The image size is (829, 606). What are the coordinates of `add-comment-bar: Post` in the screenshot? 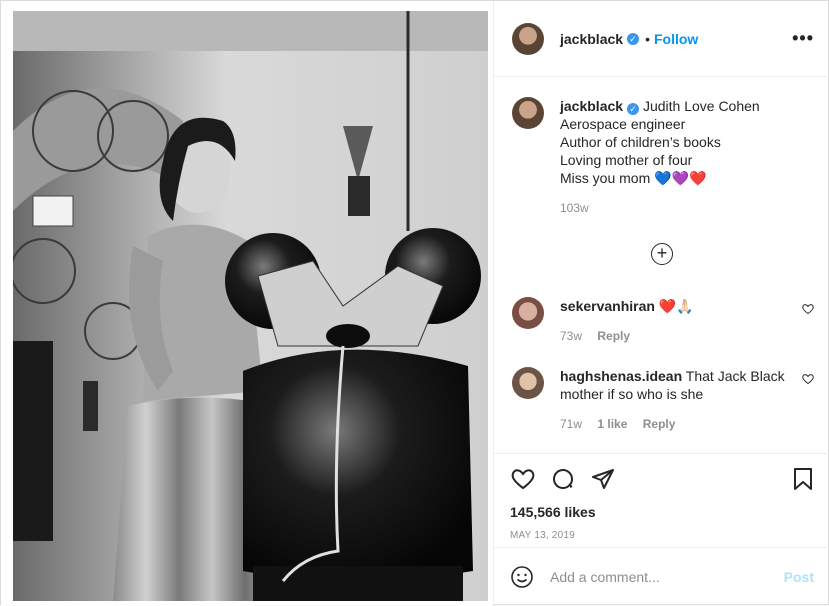 It's located at (661, 576).